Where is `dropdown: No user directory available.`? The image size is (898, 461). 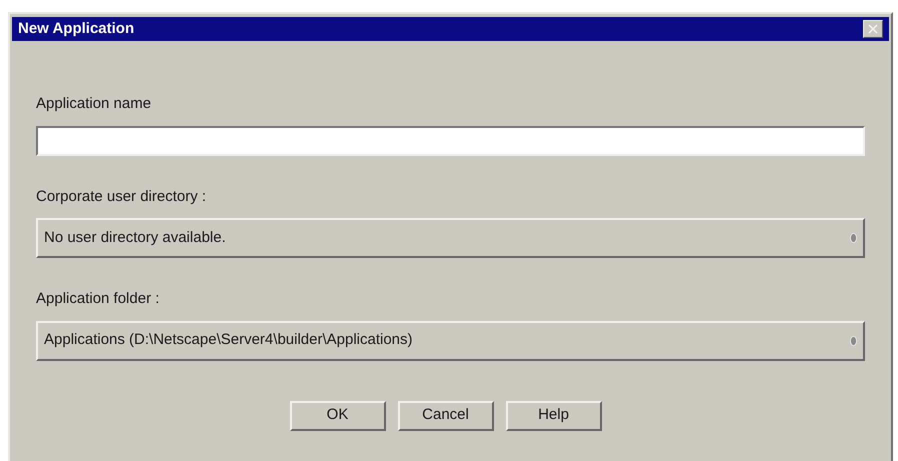 dropdown: No user directory available. is located at coordinates (450, 238).